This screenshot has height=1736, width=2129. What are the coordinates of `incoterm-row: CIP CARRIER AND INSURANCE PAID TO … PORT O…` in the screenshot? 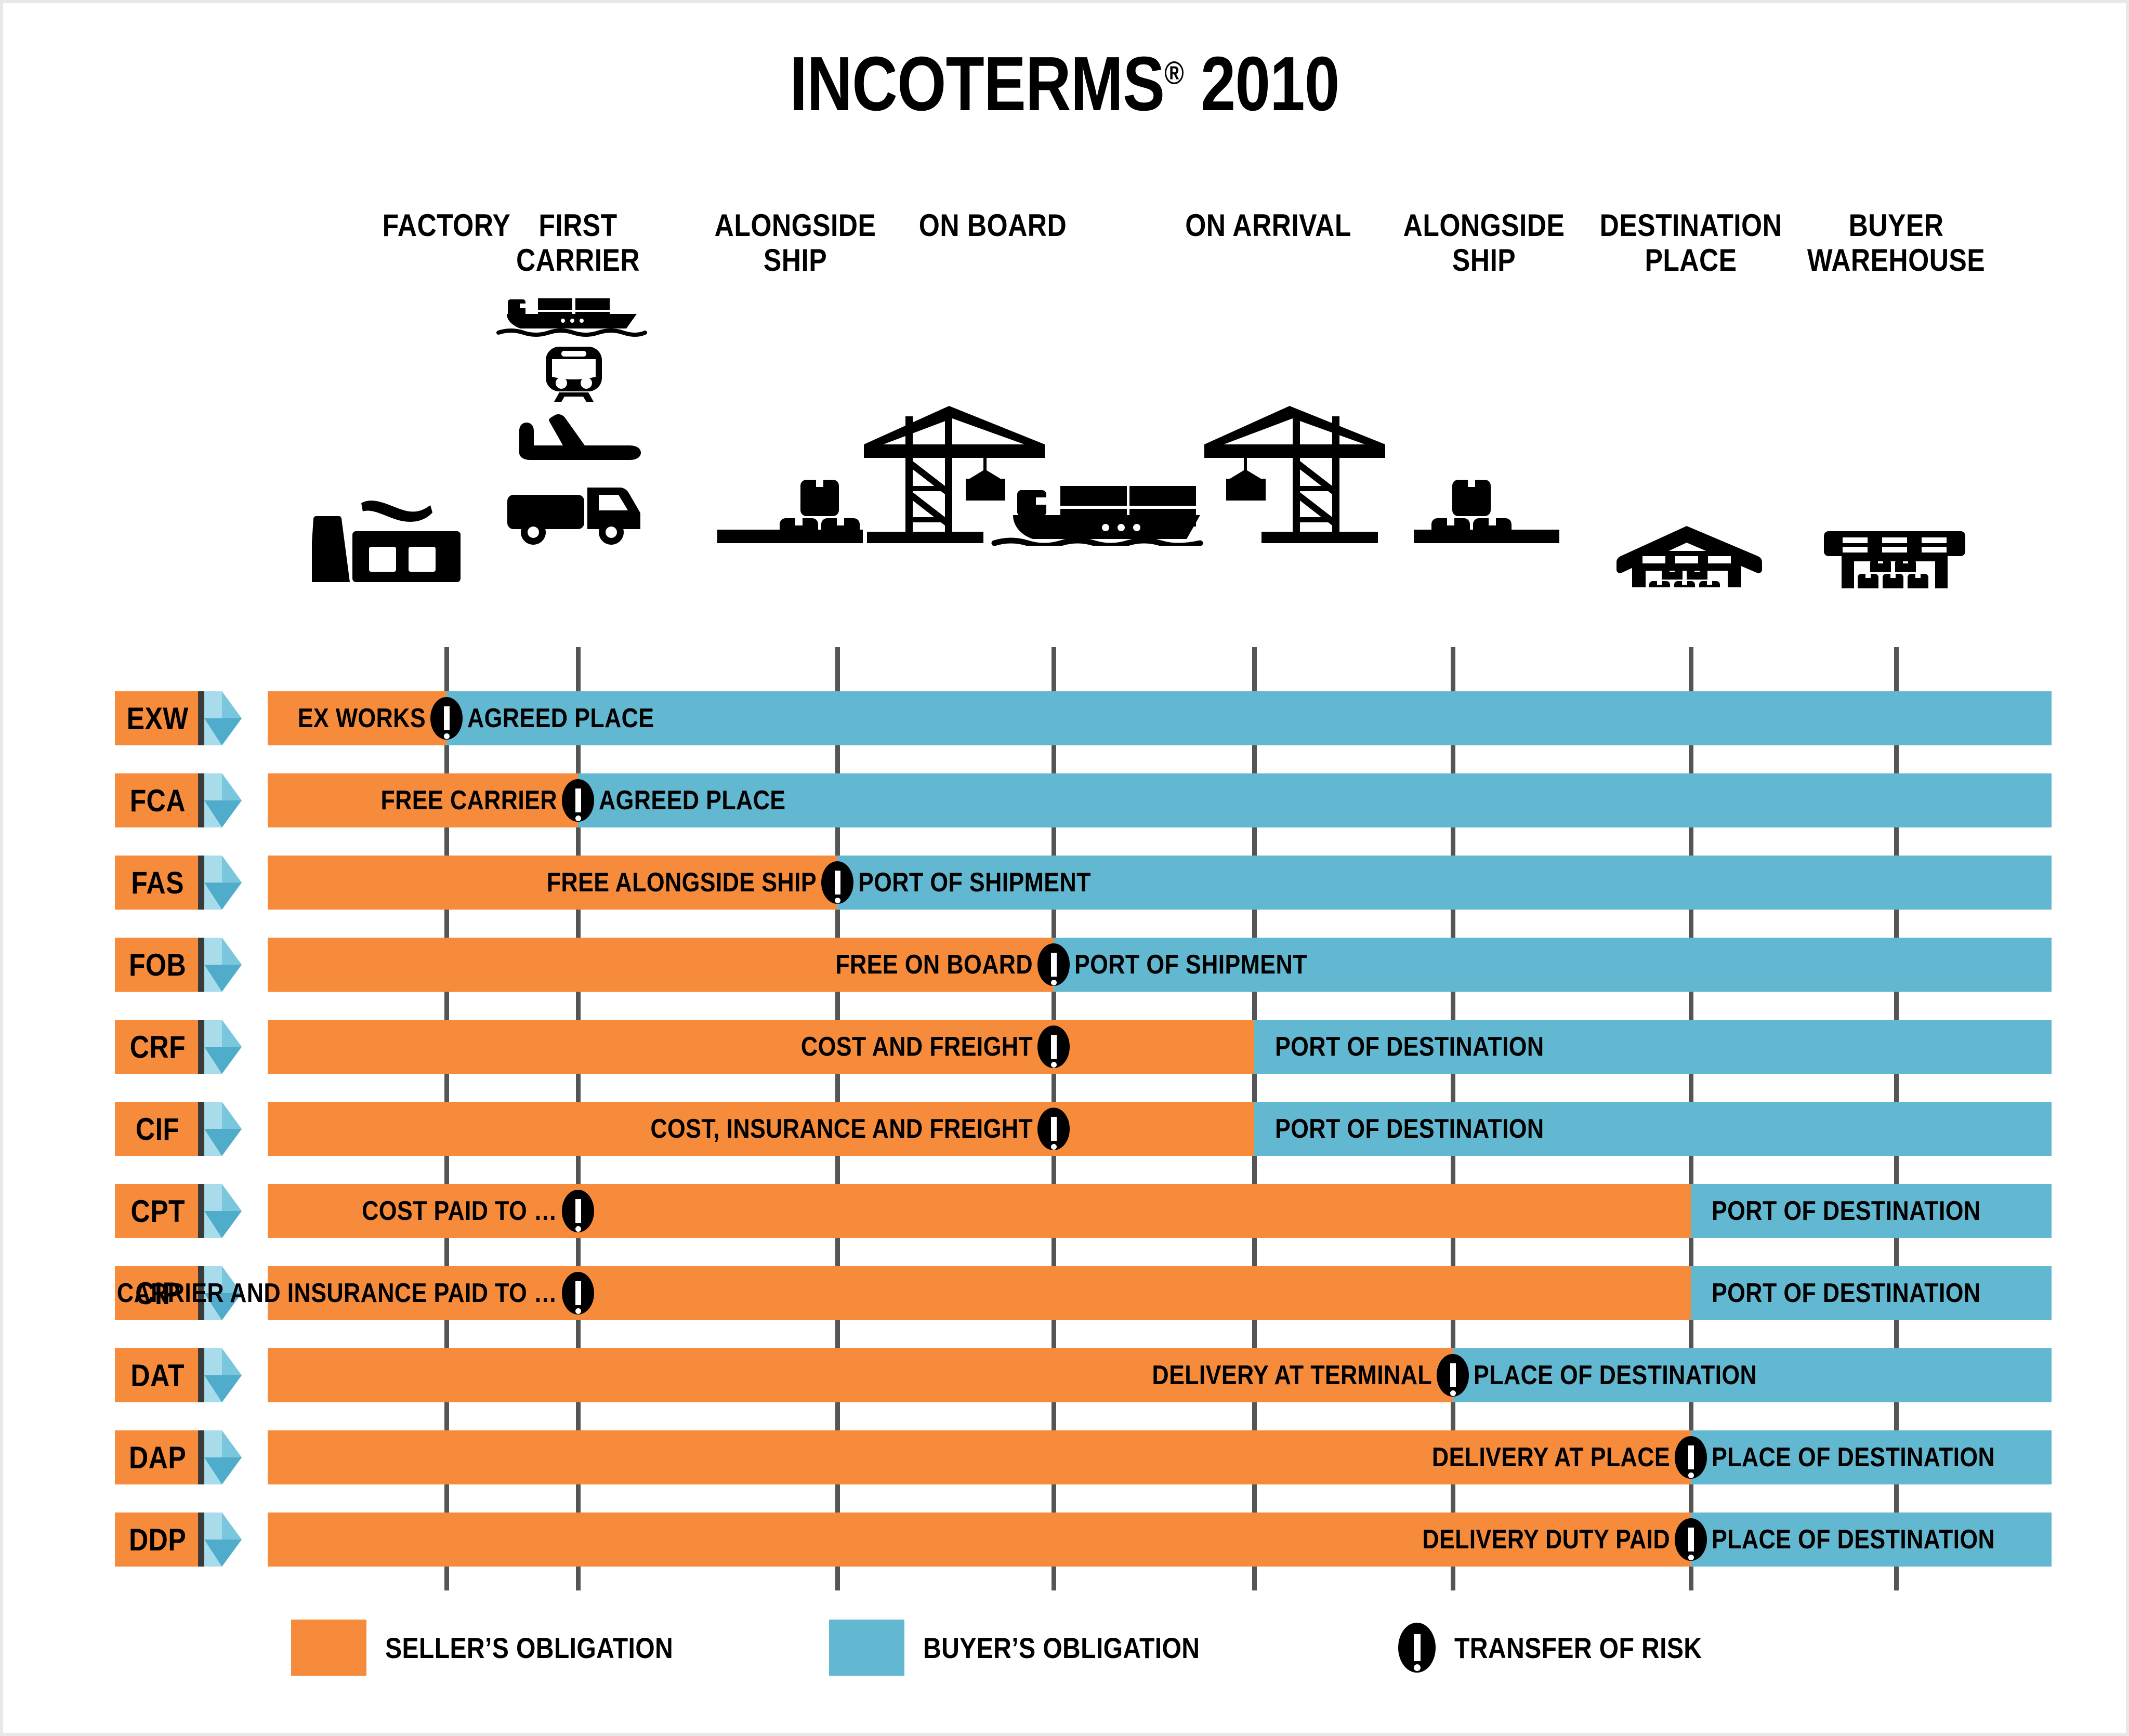 It's located at (1064, 1293).